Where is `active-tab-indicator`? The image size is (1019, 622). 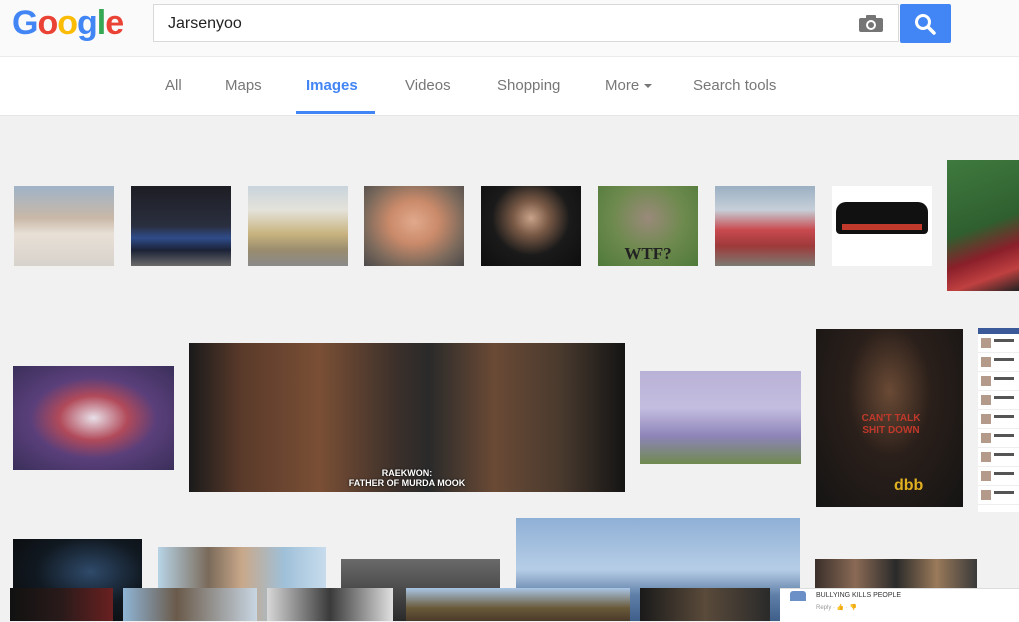 active-tab-indicator is located at coordinates (335, 112).